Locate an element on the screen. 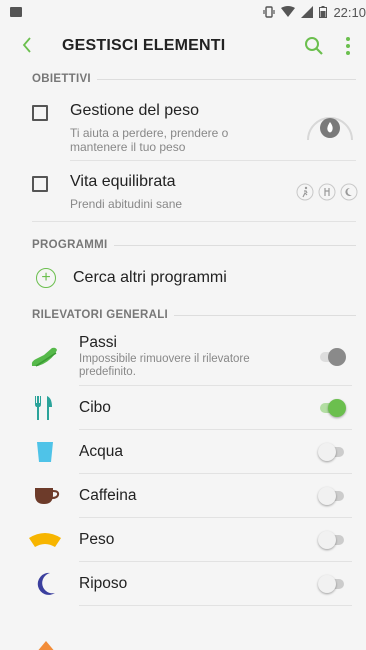  programs-section-header: PROGRAMMI is located at coordinates (183, 245).